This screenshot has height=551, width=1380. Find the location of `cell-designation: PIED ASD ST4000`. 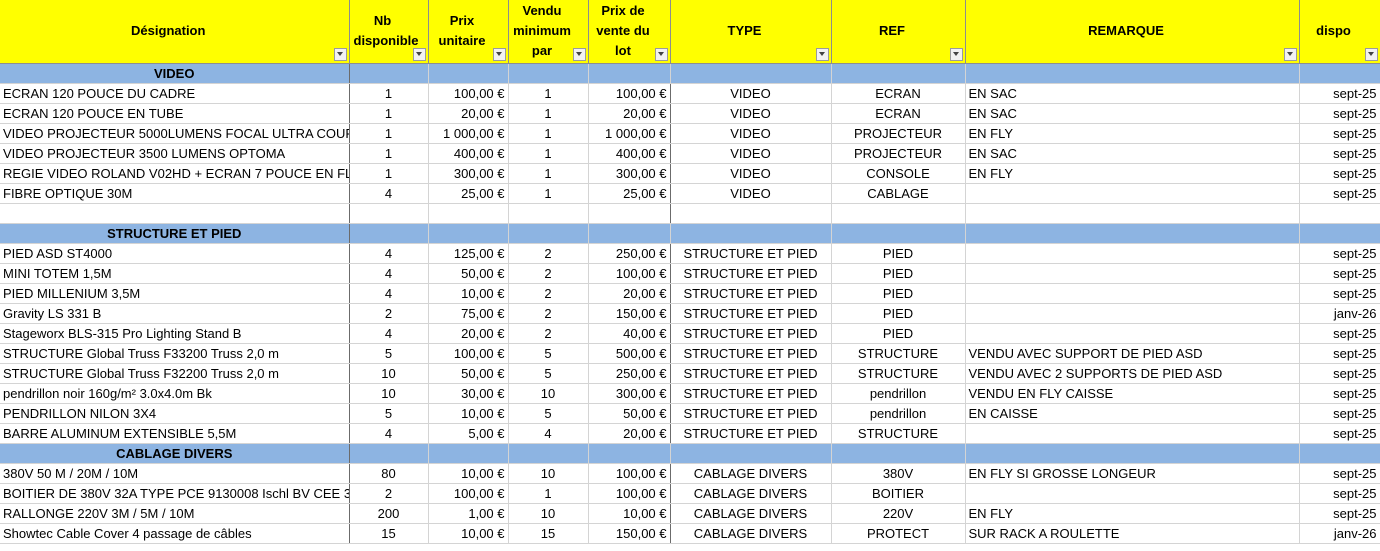

cell-designation: PIED ASD ST4000 is located at coordinates (175, 253).